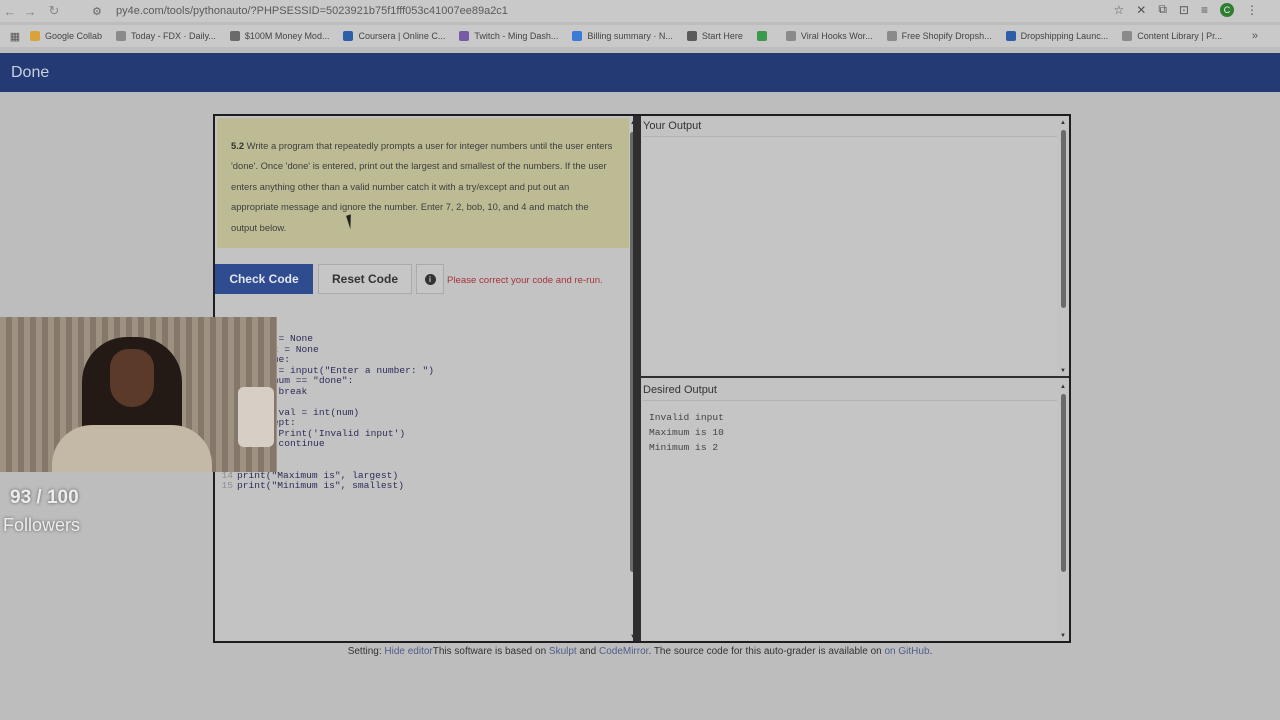  Describe the element at coordinates (30, 73) in the screenshot. I see `done-link: Done` at that location.